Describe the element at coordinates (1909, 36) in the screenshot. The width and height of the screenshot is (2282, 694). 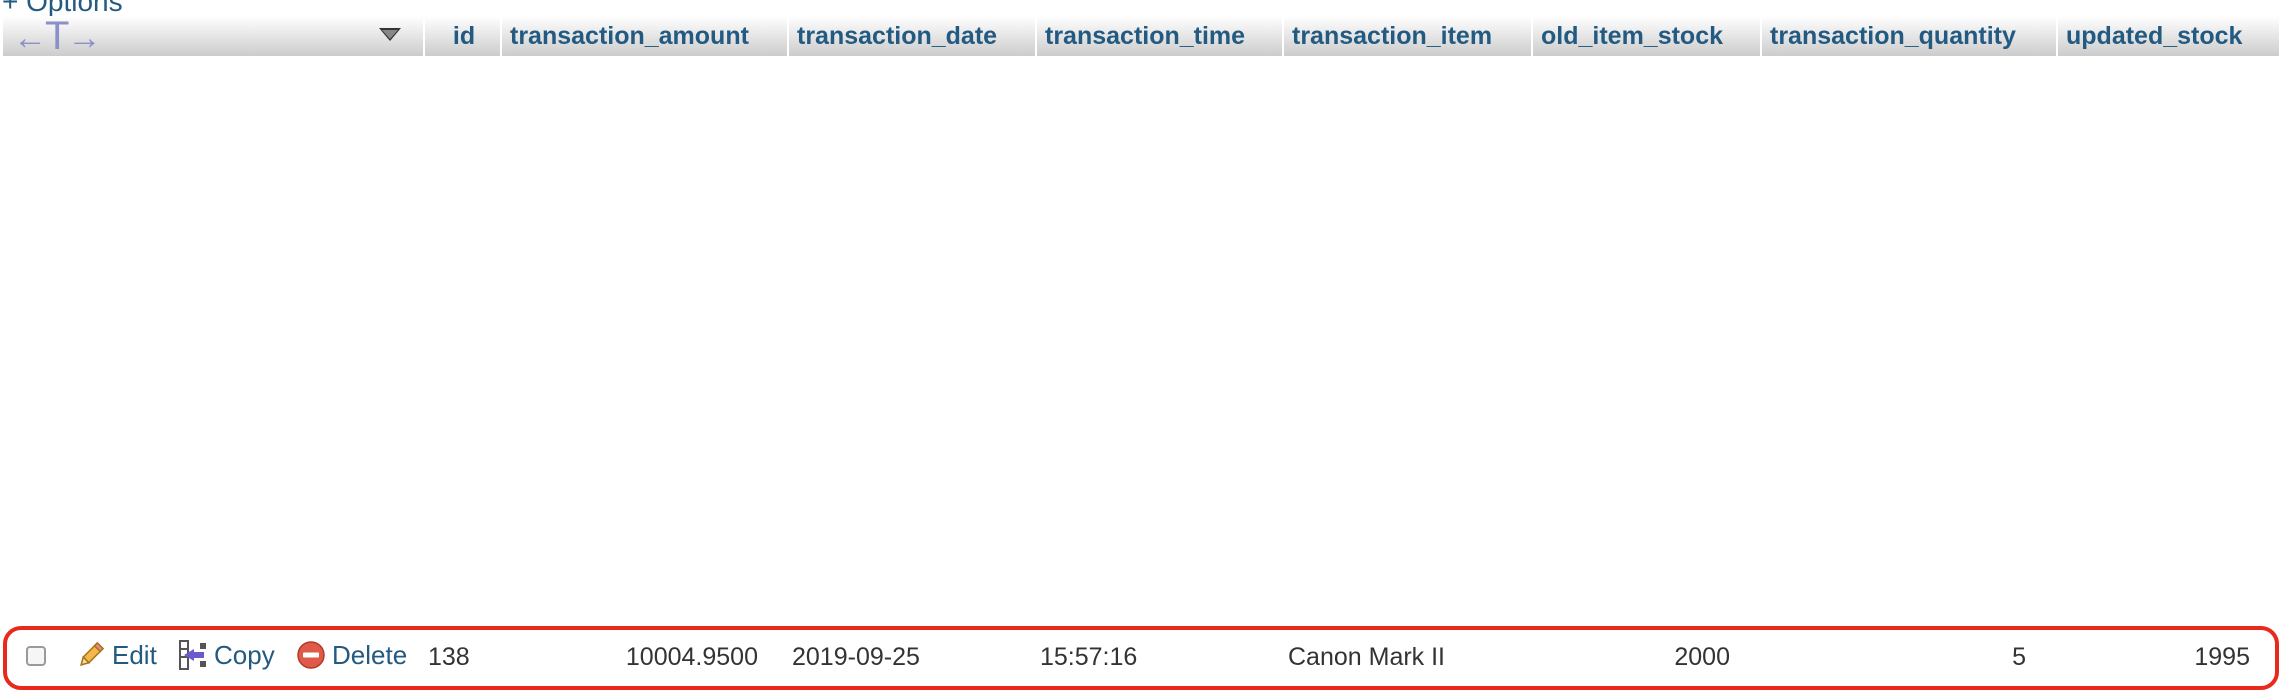
I see `column-header-transaction-quantity: transaction_quantity` at that location.